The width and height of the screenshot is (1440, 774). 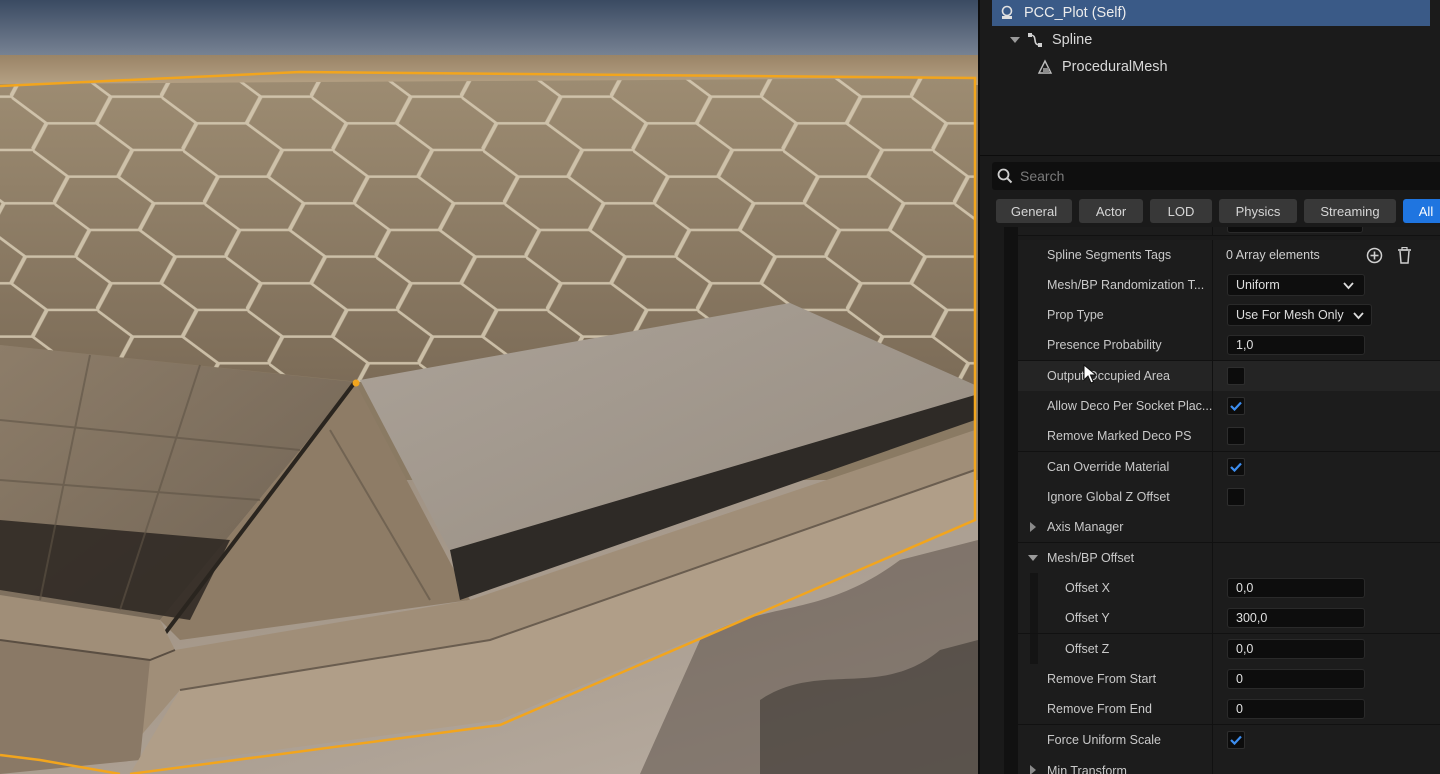 I want to click on presence-probability-input: 1,0, so click(x=1296, y=345).